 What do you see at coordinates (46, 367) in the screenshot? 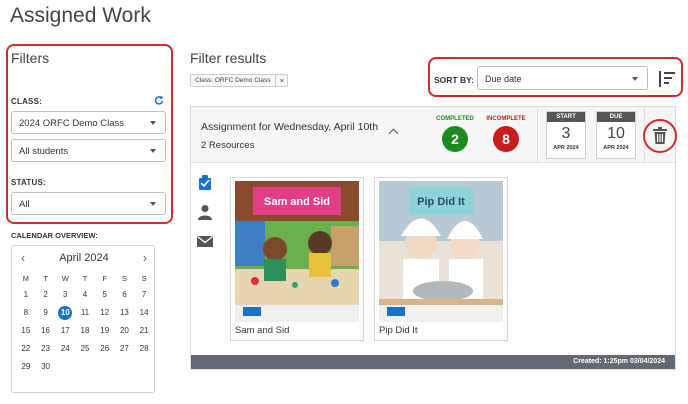
I see `calendar-day: 30` at bounding box center [46, 367].